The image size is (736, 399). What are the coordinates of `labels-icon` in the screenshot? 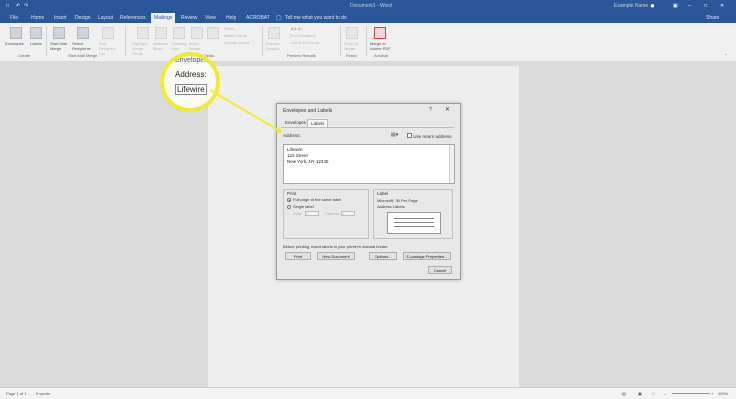 It's located at (36, 33).